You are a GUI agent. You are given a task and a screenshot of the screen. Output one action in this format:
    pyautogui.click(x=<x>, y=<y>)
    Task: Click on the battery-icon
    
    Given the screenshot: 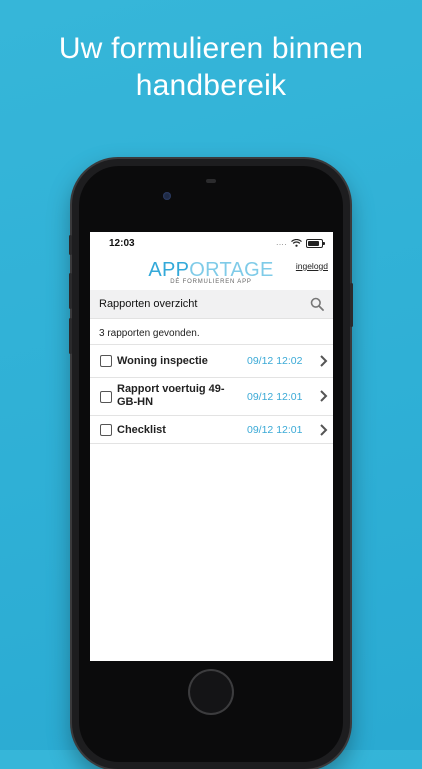 What is the action you would take?
    pyautogui.click(x=315, y=243)
    